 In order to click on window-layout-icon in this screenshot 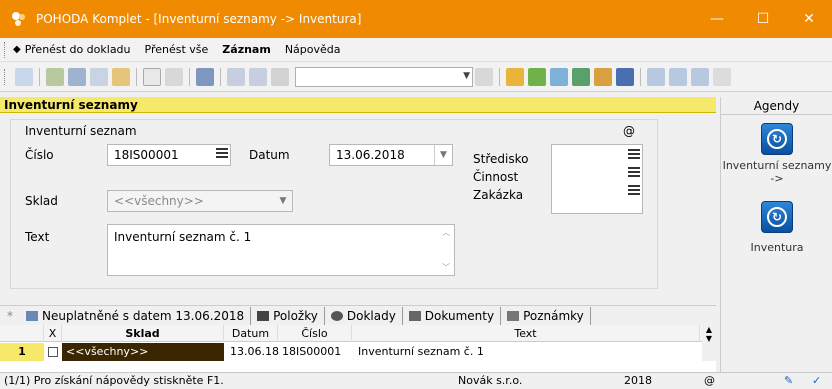, I will do `click(700, 76)`.